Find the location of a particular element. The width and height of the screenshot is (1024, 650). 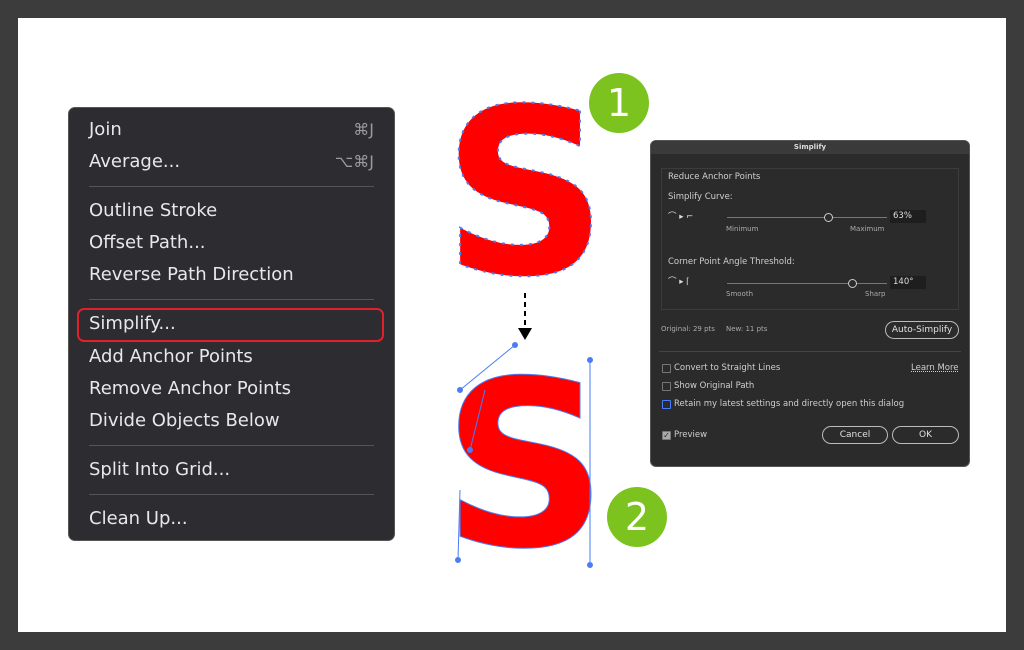

min-label: Minimum is located at coordinates (742, 229).